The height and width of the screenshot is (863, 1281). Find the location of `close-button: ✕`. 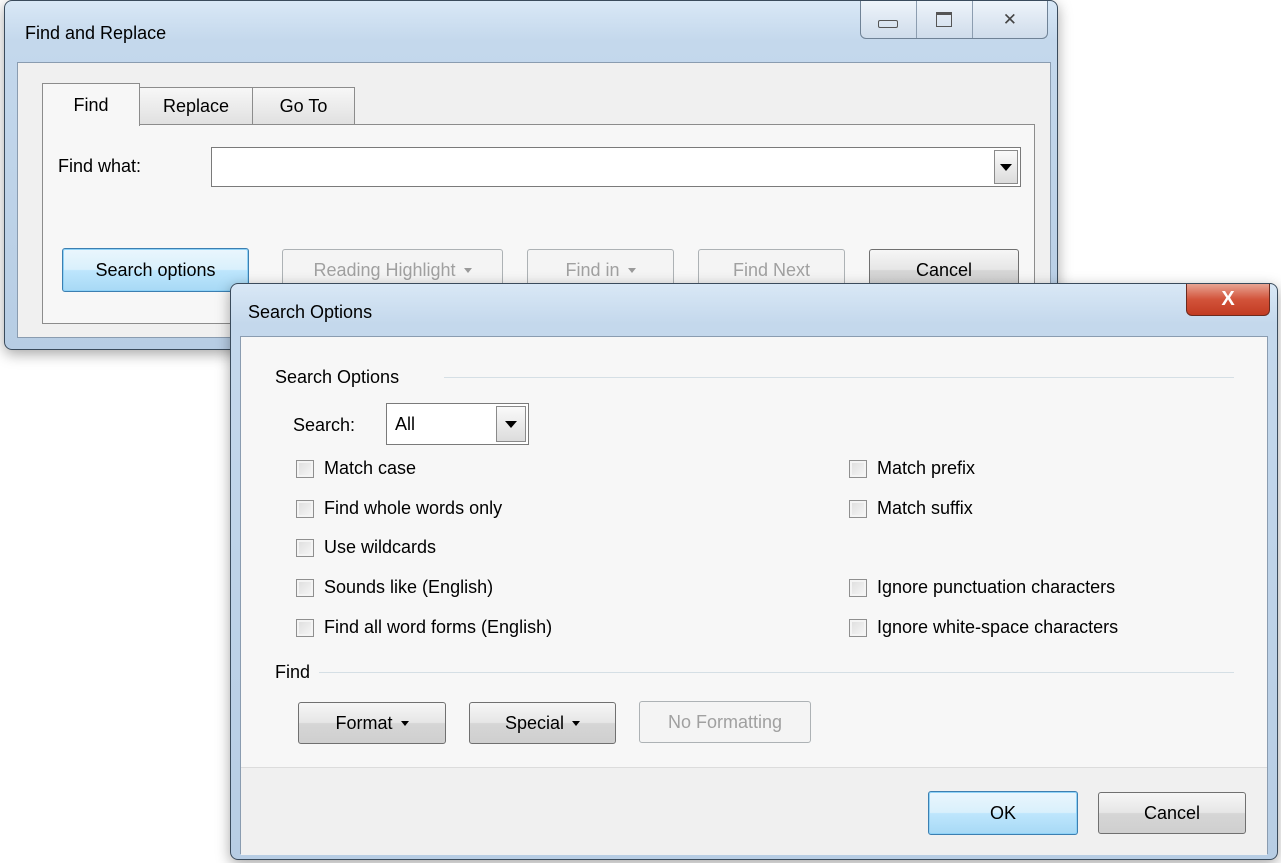

close-button: ✕ is located at coordinates (1010, 19).